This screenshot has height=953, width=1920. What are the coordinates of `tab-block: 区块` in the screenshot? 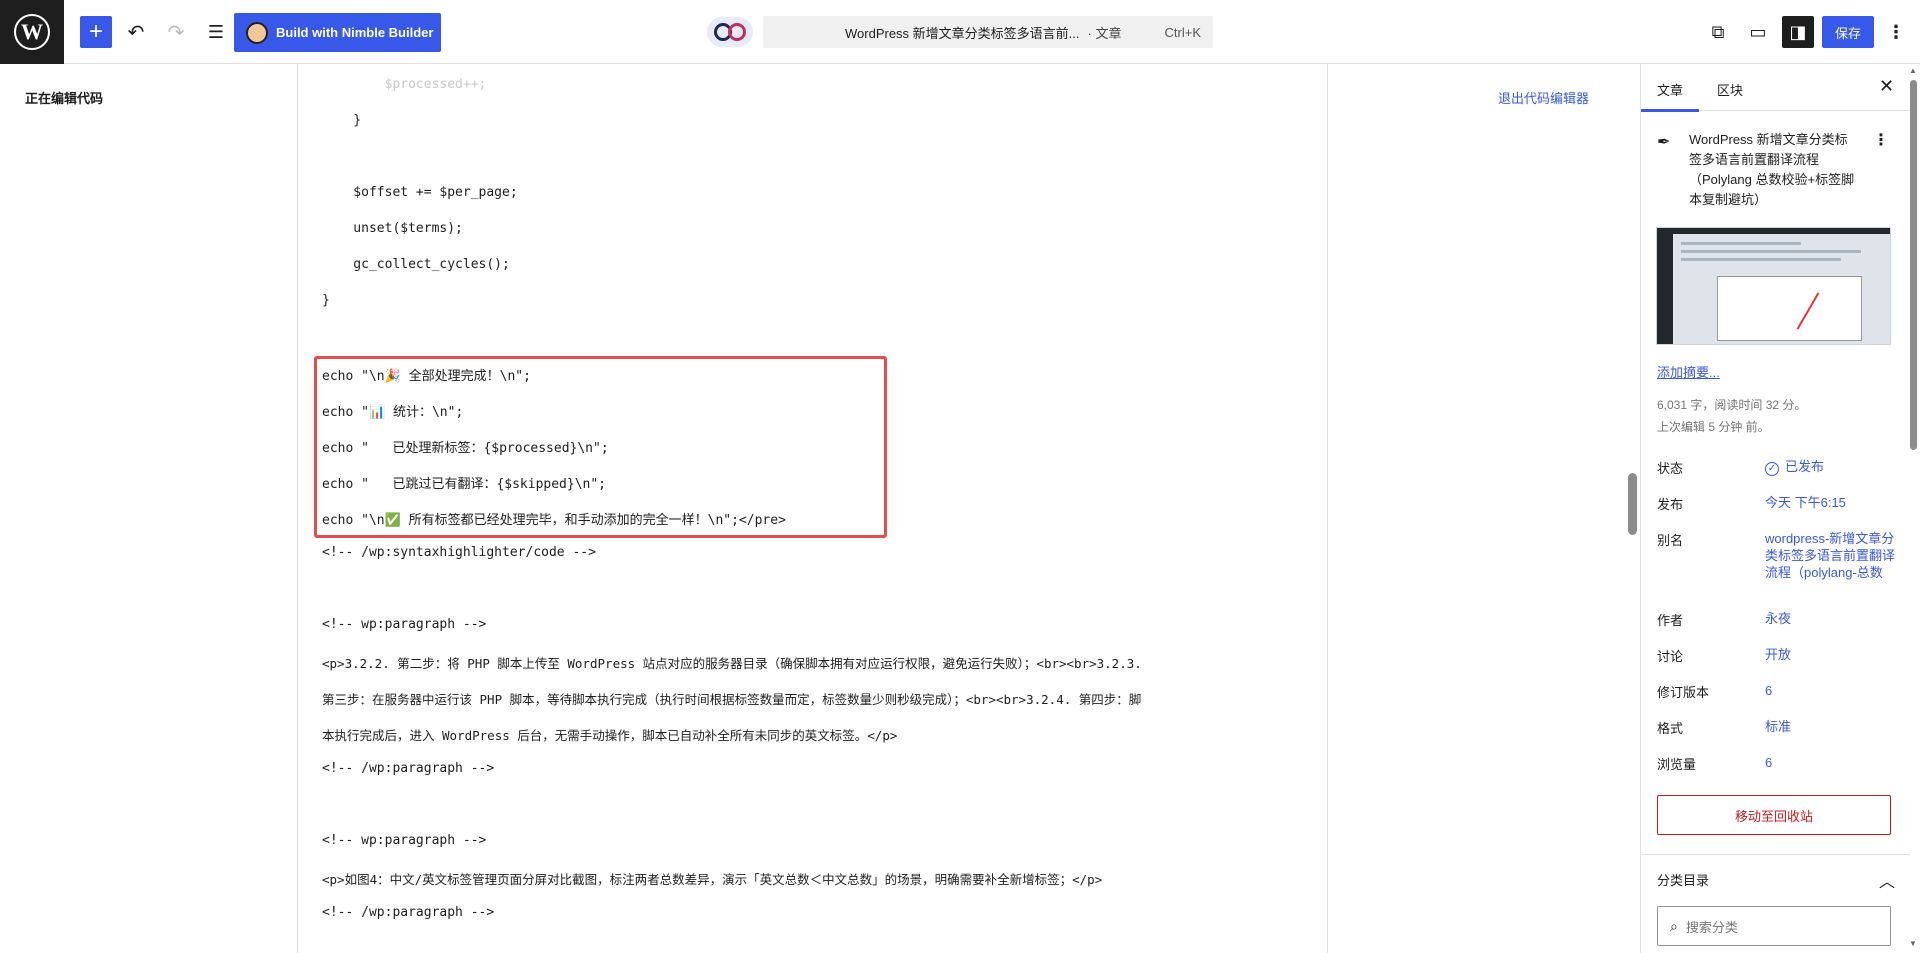 It's located at (1730, 89).